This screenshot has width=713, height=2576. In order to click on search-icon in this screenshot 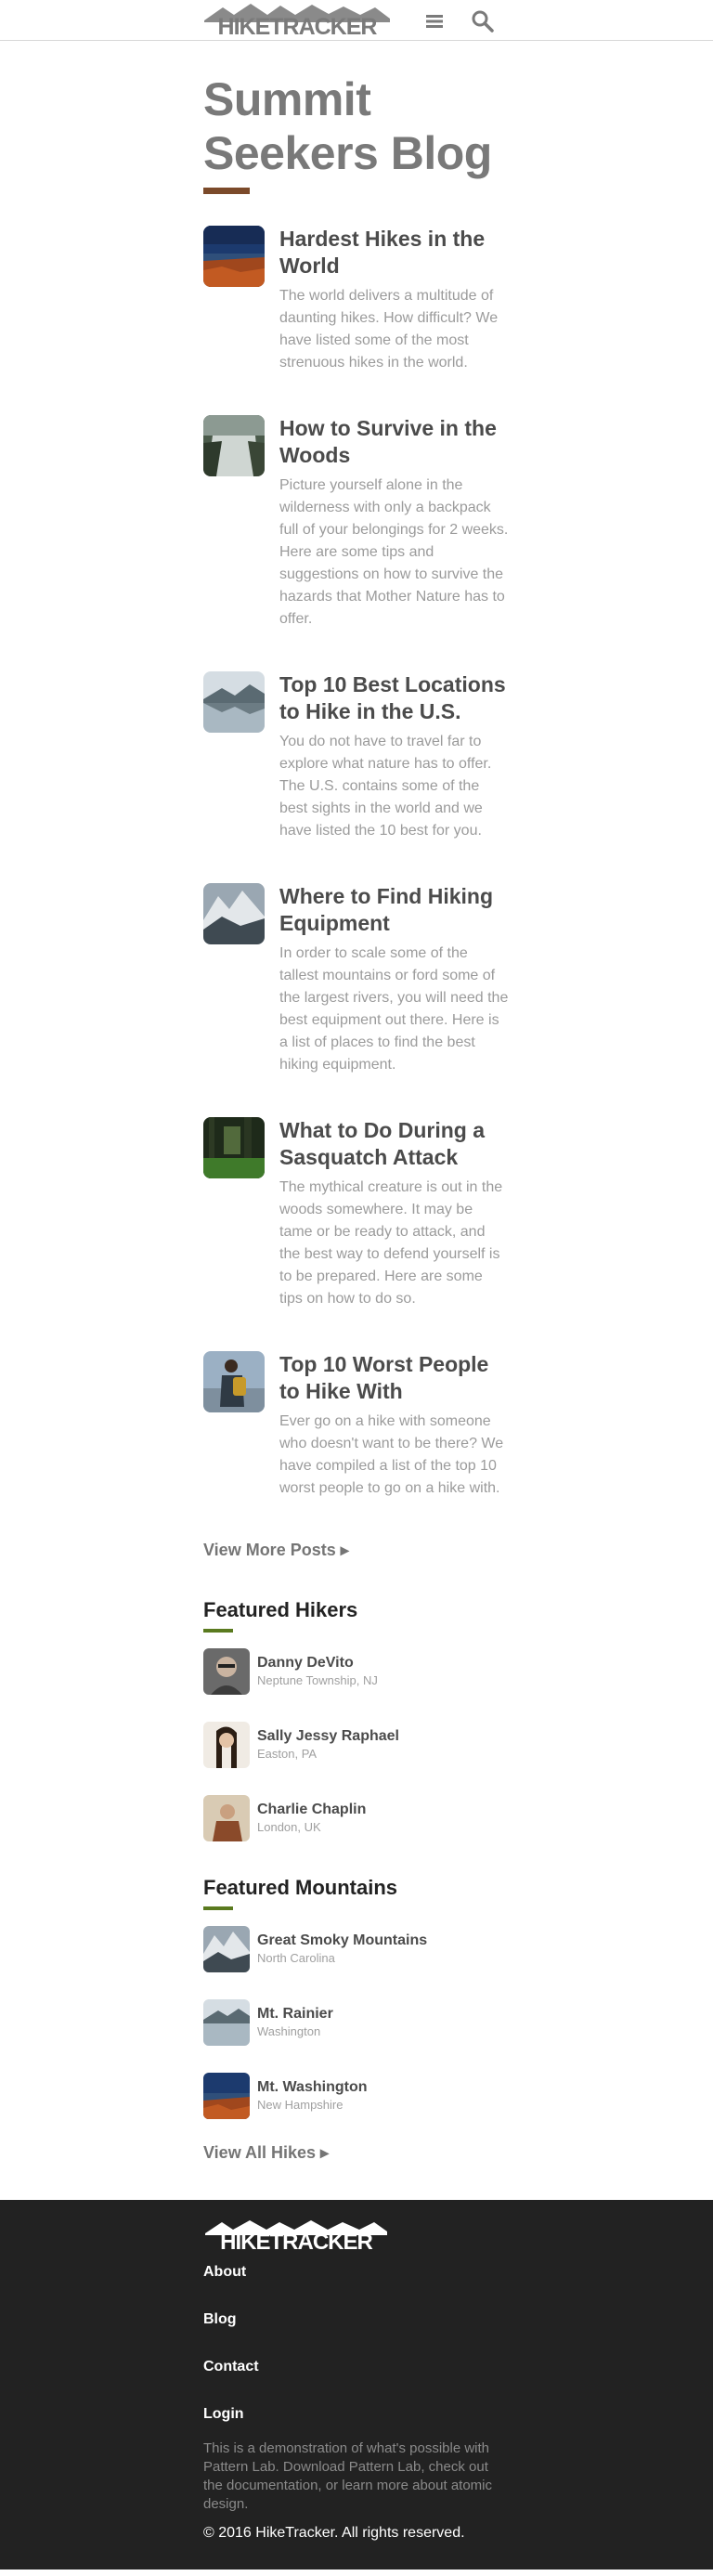, I will do `click(483, 21)`.